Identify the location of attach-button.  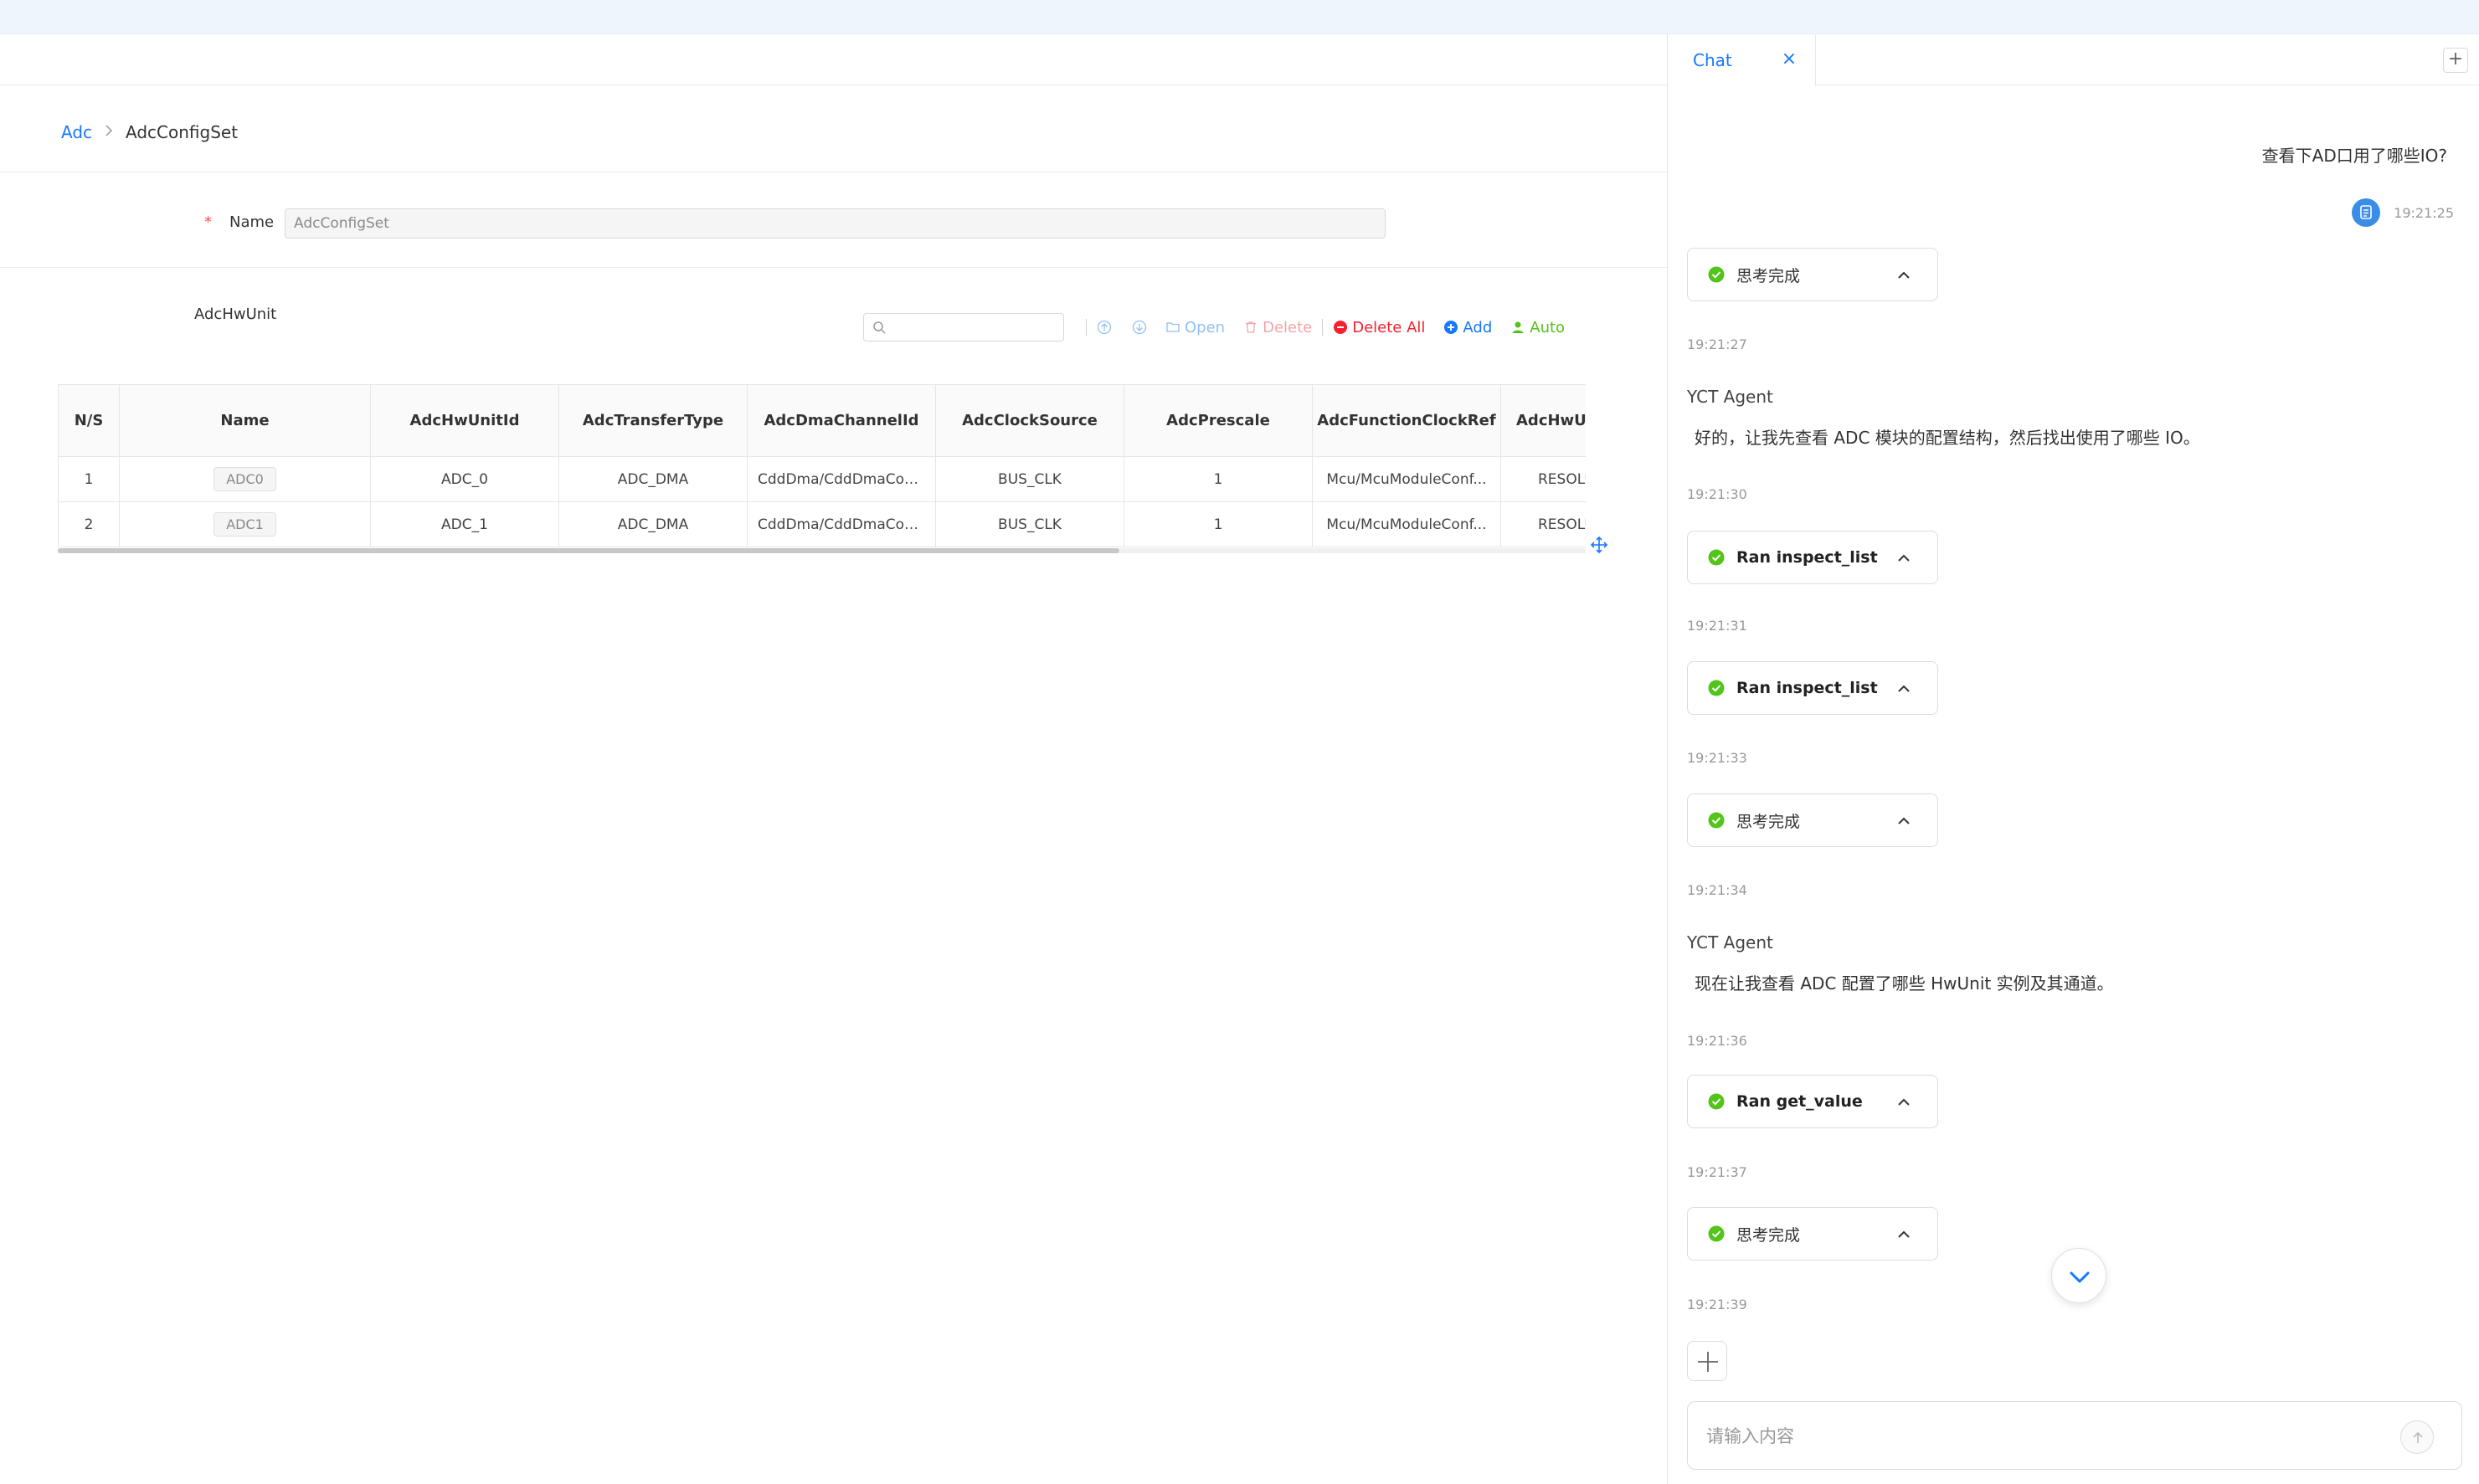
(1707, 1361).